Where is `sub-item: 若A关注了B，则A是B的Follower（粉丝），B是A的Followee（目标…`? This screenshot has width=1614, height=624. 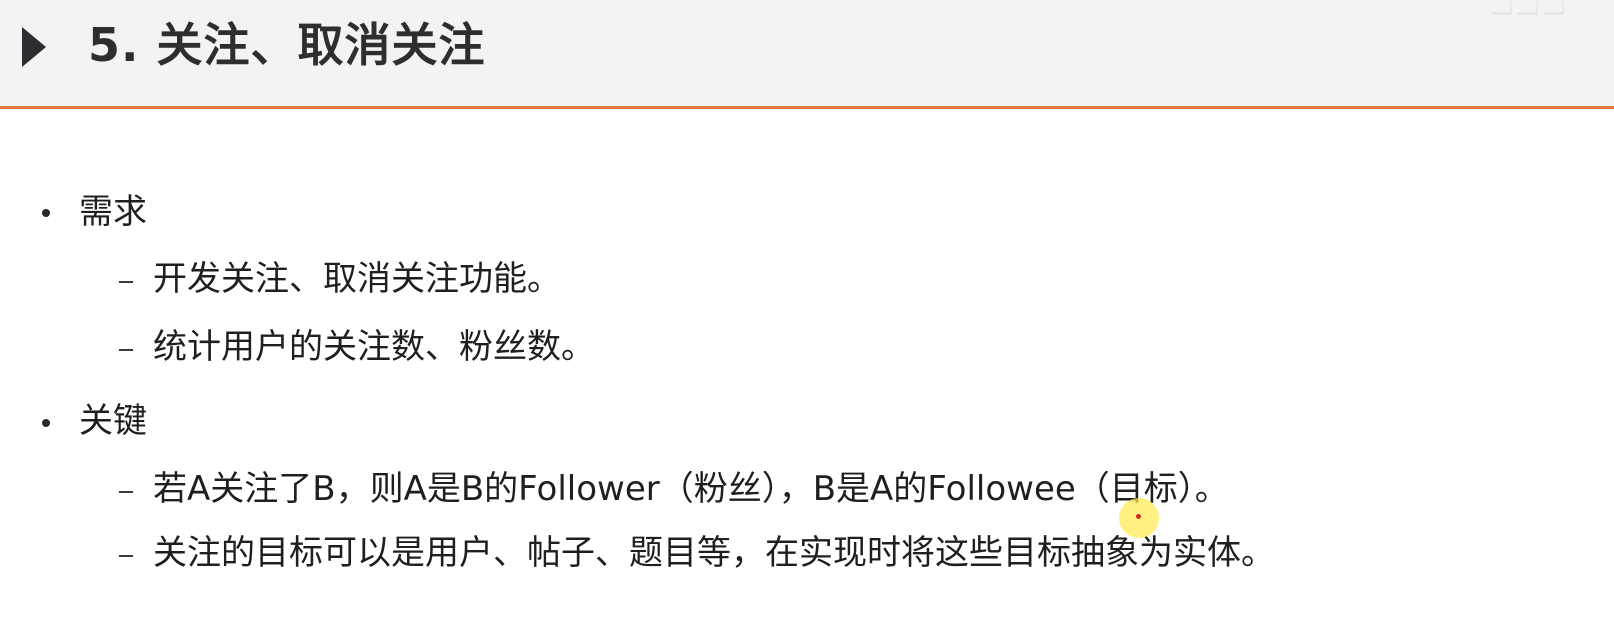
sub-item: 若A关注了B，则A是B的Follower（粉丝），B是A的Followee（目标… is located at coordinates (691, 489).